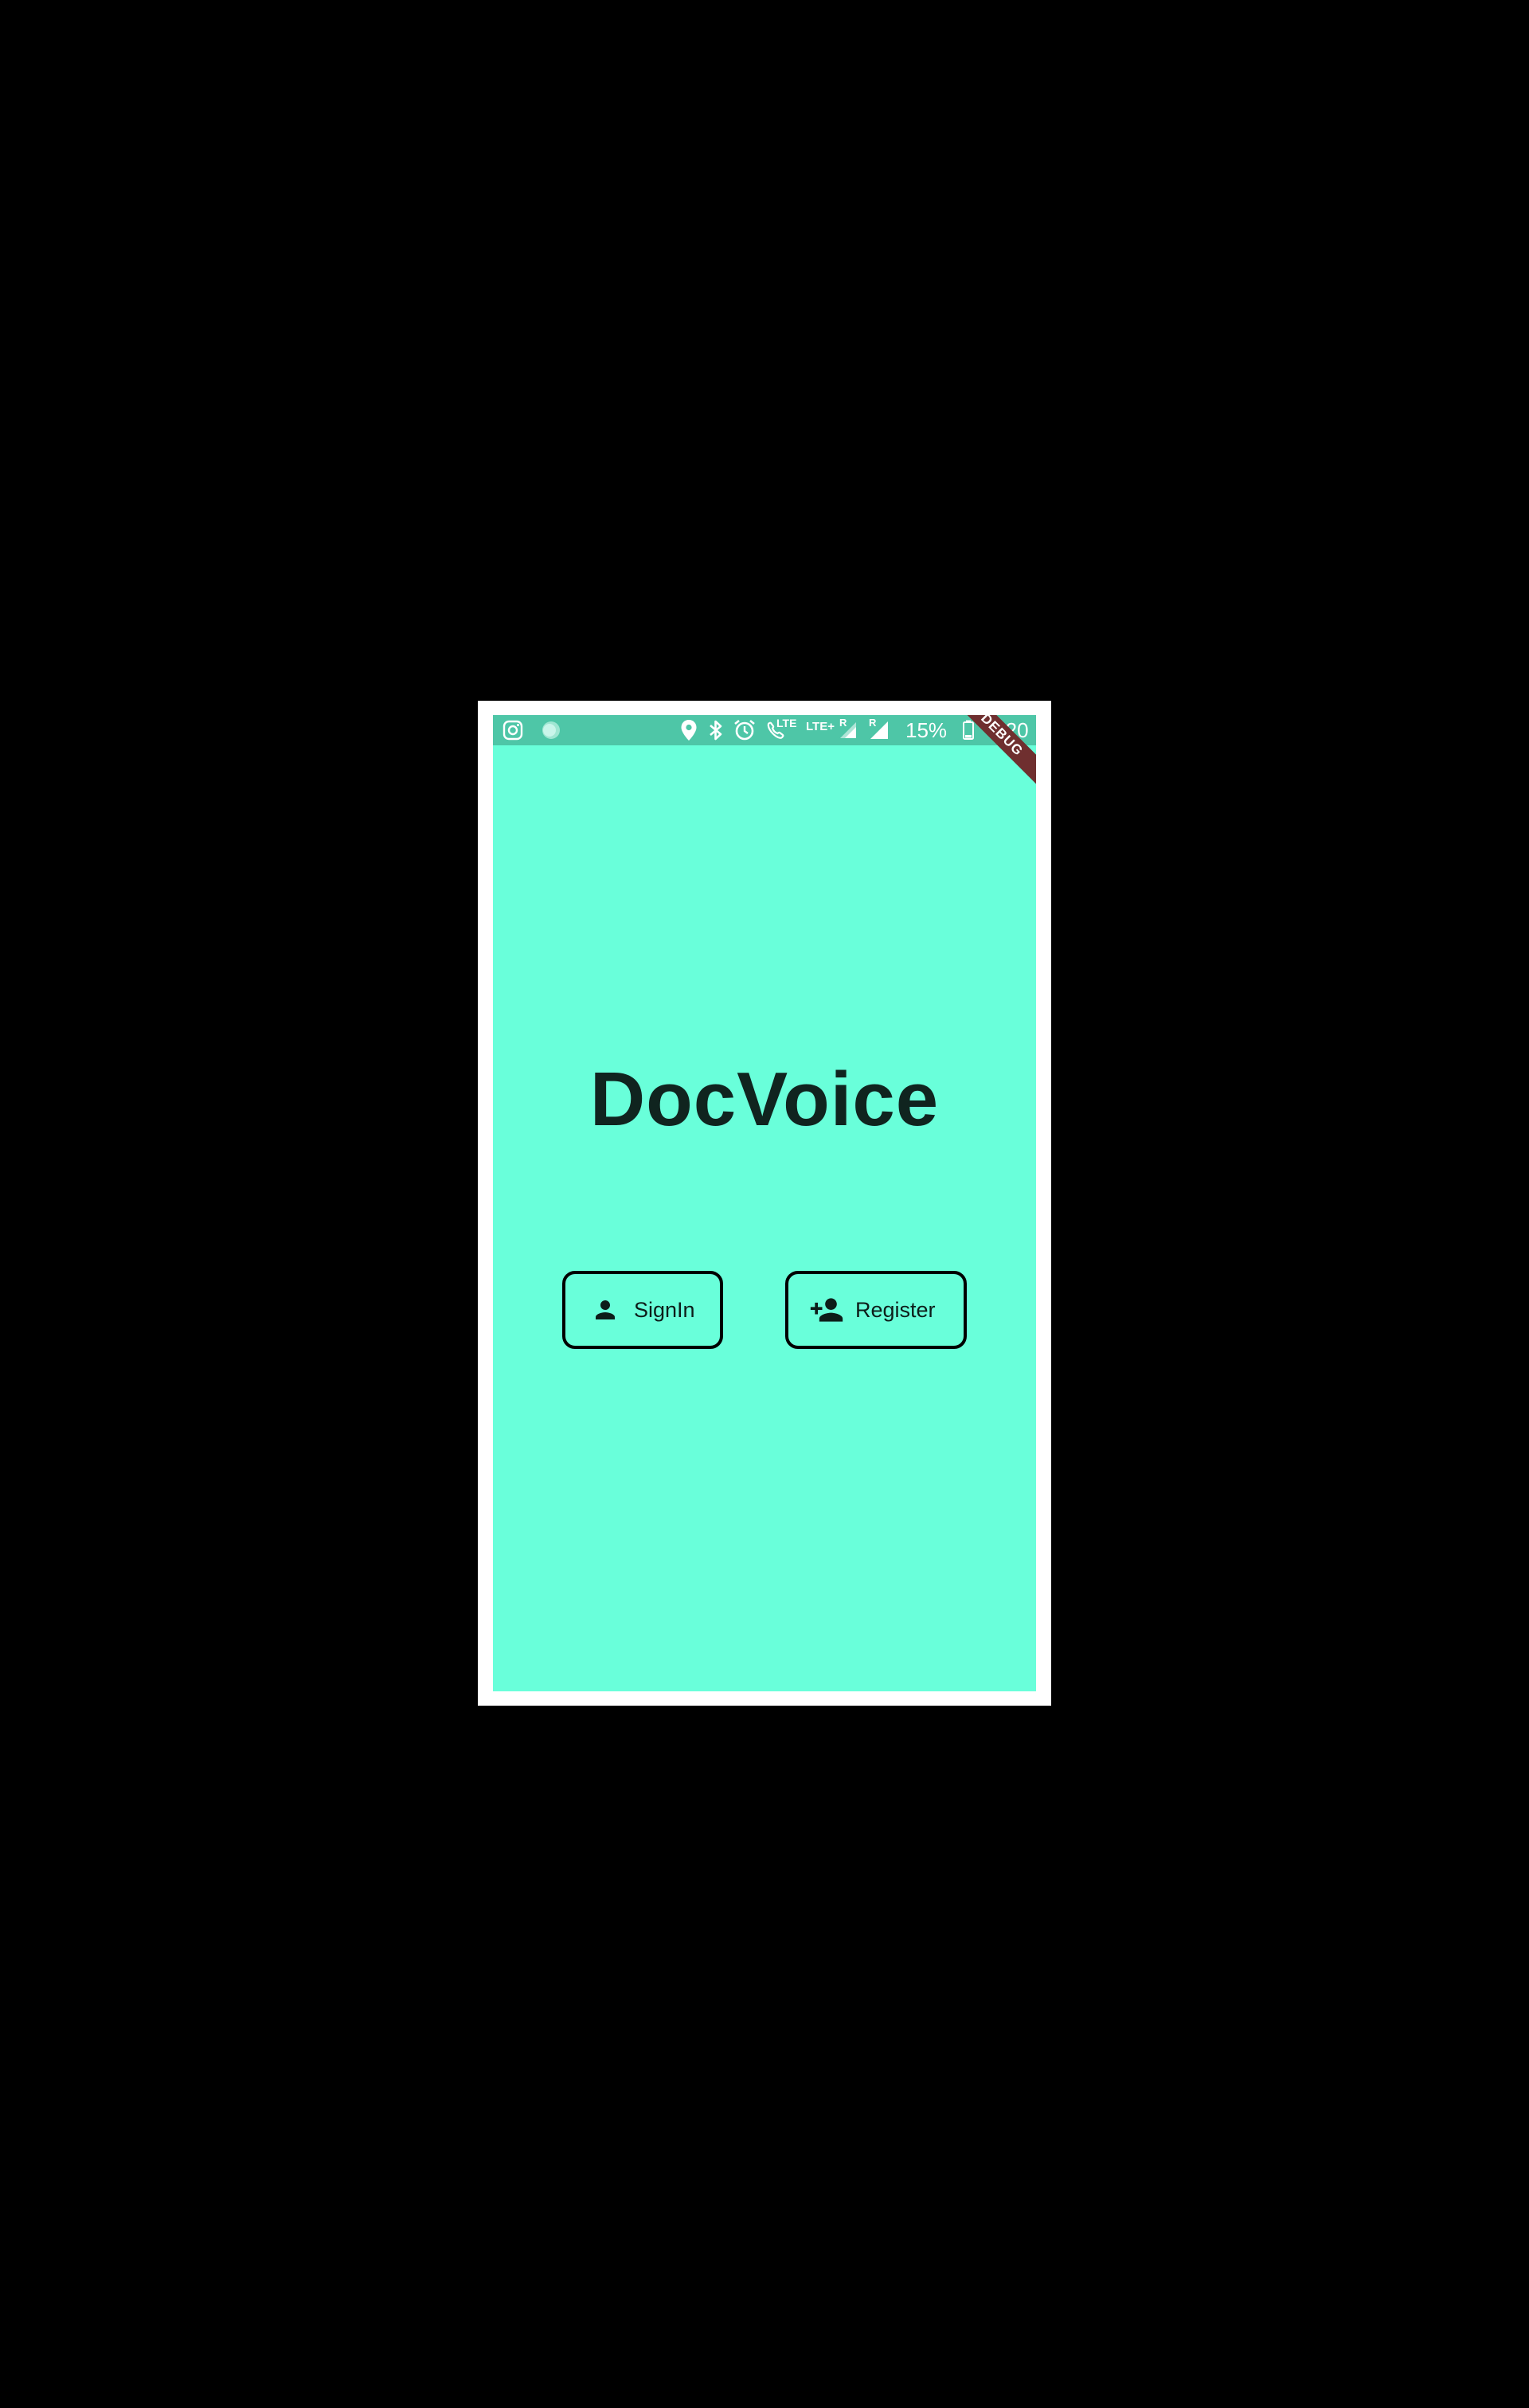  I want to click on call-badge: LTE, so click(786, 723).